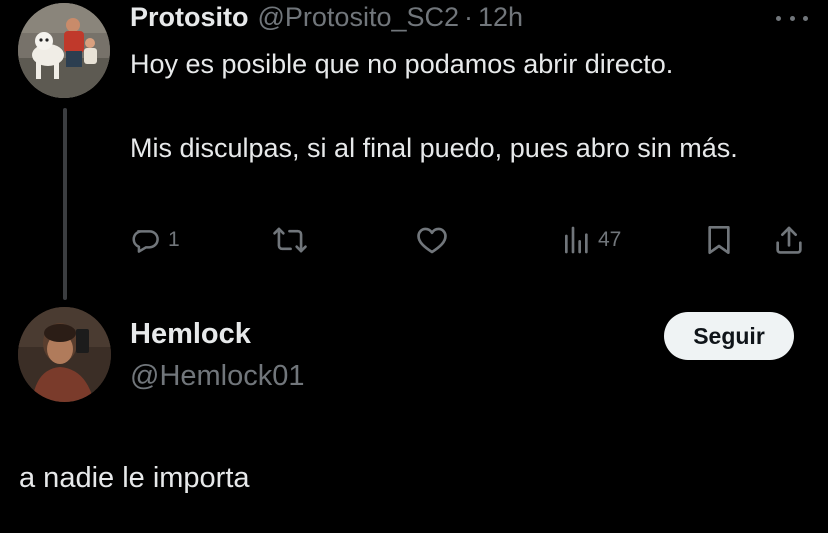  Describe the element at coordinates (792, 18) in the screenshot. I see `more-options-icon` at that location.